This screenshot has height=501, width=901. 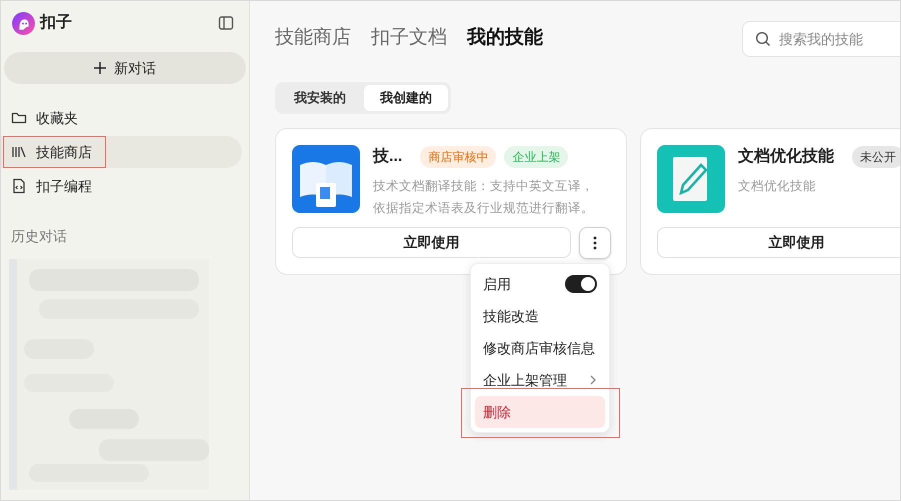 I want to click on sidebar-item: 技能商店, so click(x=121, y=152).